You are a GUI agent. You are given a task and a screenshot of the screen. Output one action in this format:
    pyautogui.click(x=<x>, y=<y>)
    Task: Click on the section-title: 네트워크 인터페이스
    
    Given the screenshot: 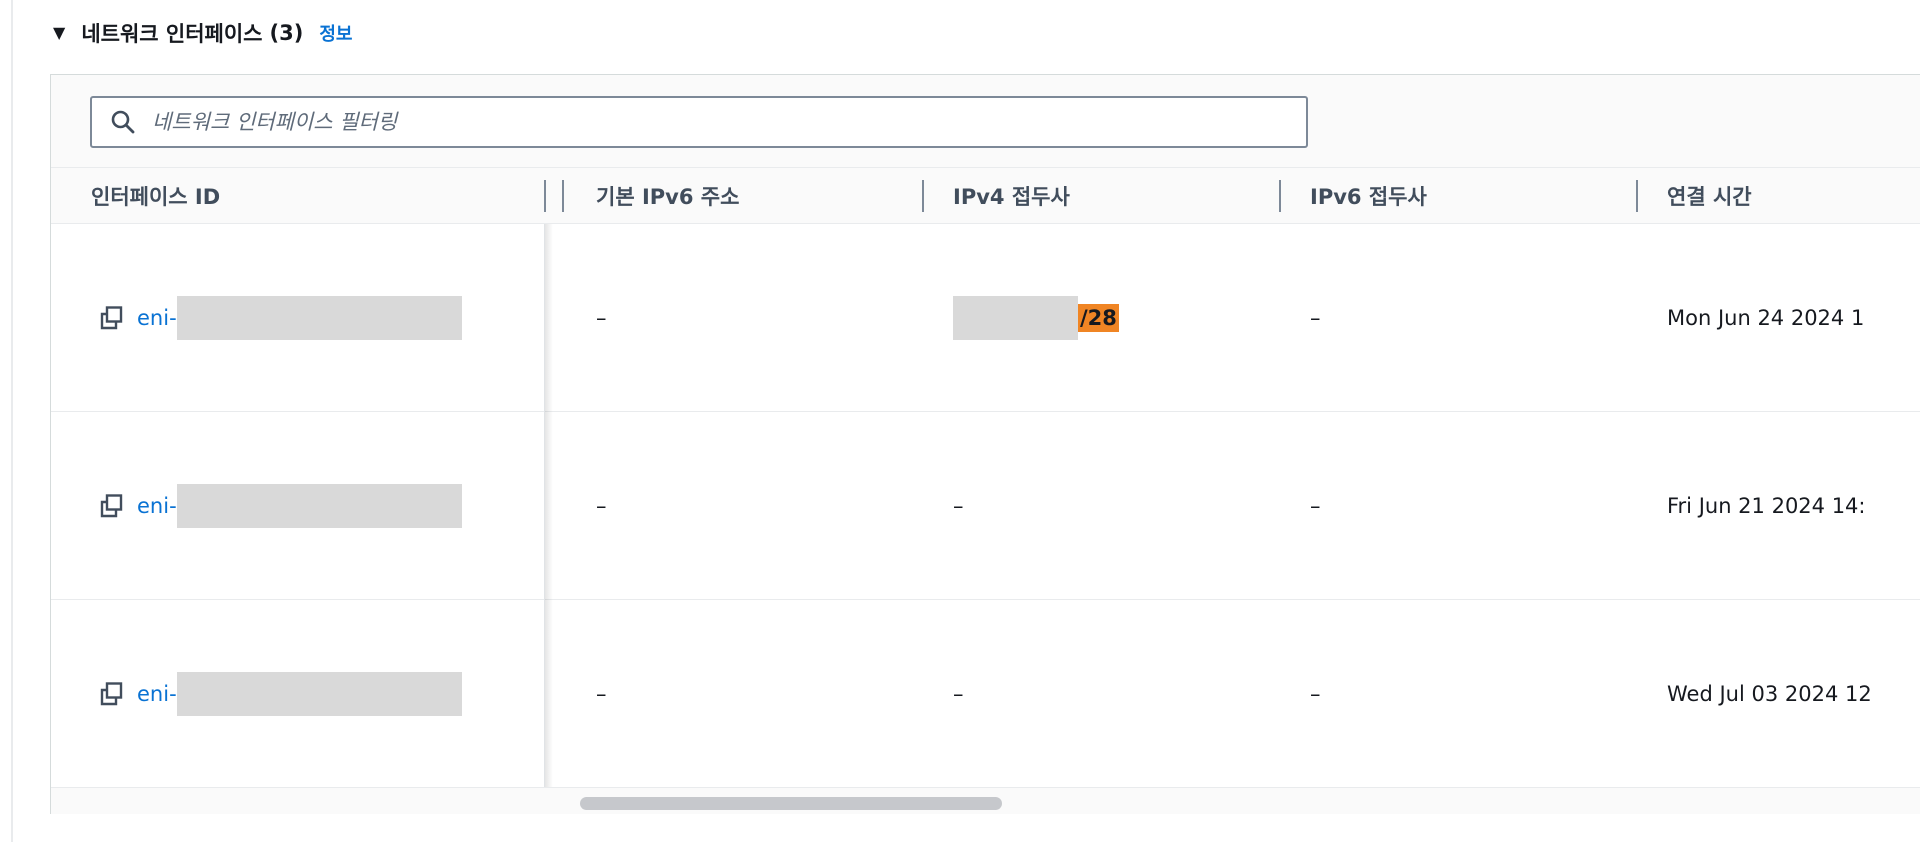 What is the action you would take?
    pyautogui.click(x=172, y=34)
    